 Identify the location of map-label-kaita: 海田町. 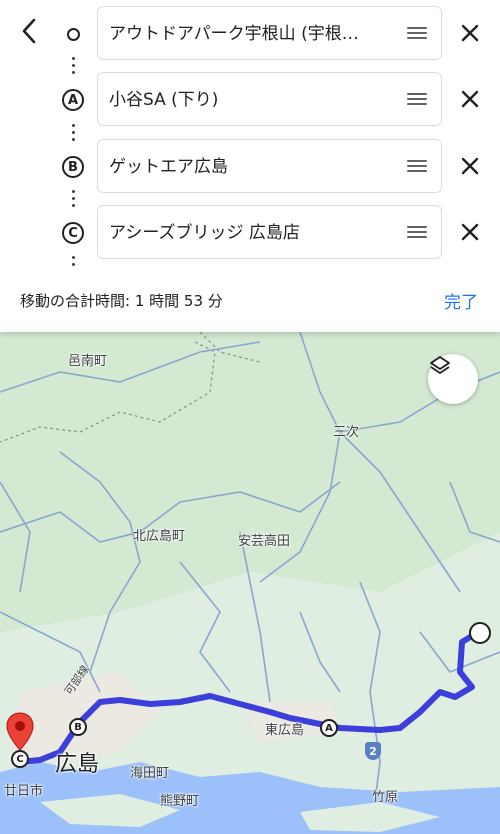
(150, 773).